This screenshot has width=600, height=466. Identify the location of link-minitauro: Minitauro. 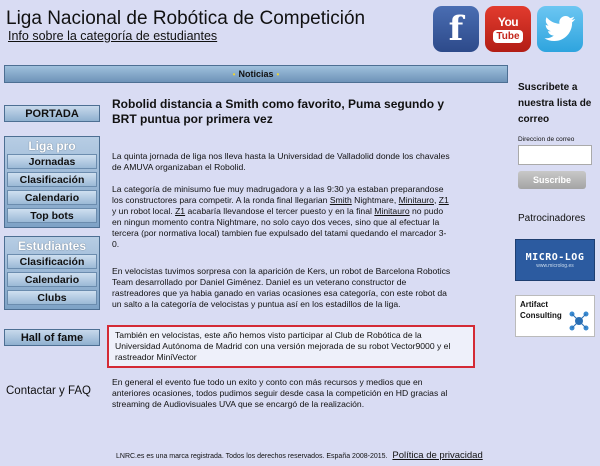
(416, 200).